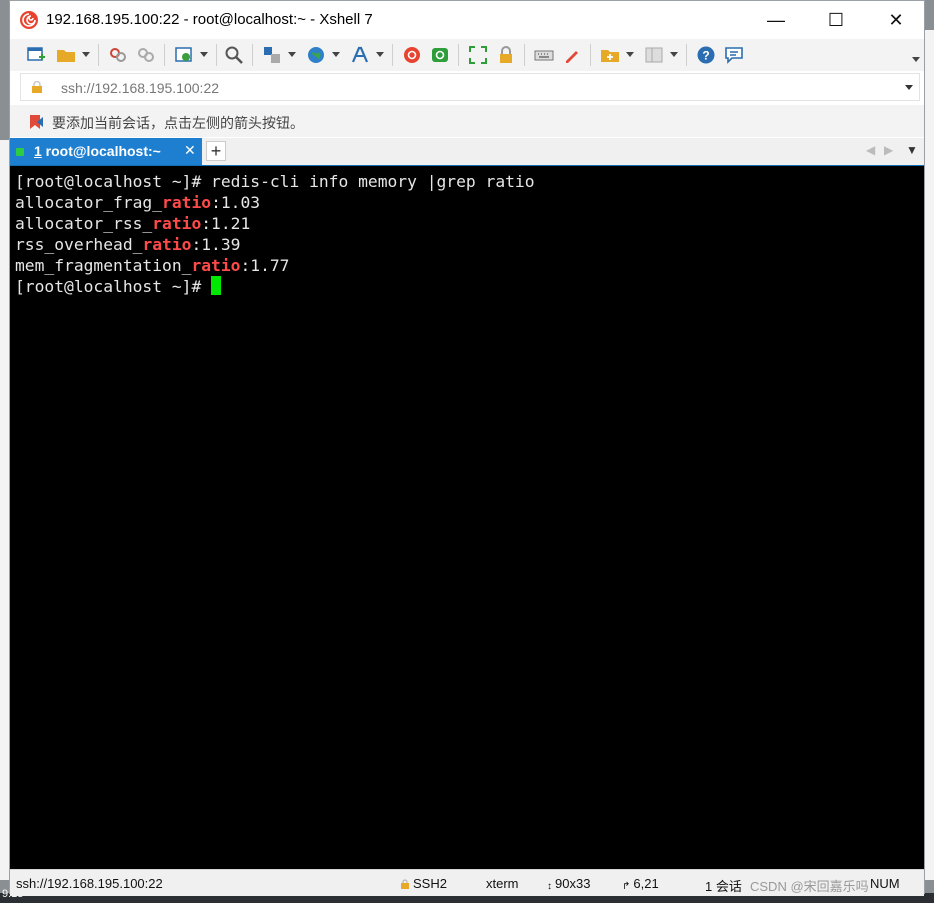  Describe the element at coordinates (626, 886) in the screenshot. I see `cursor-pos-icon: ↱` at that location.